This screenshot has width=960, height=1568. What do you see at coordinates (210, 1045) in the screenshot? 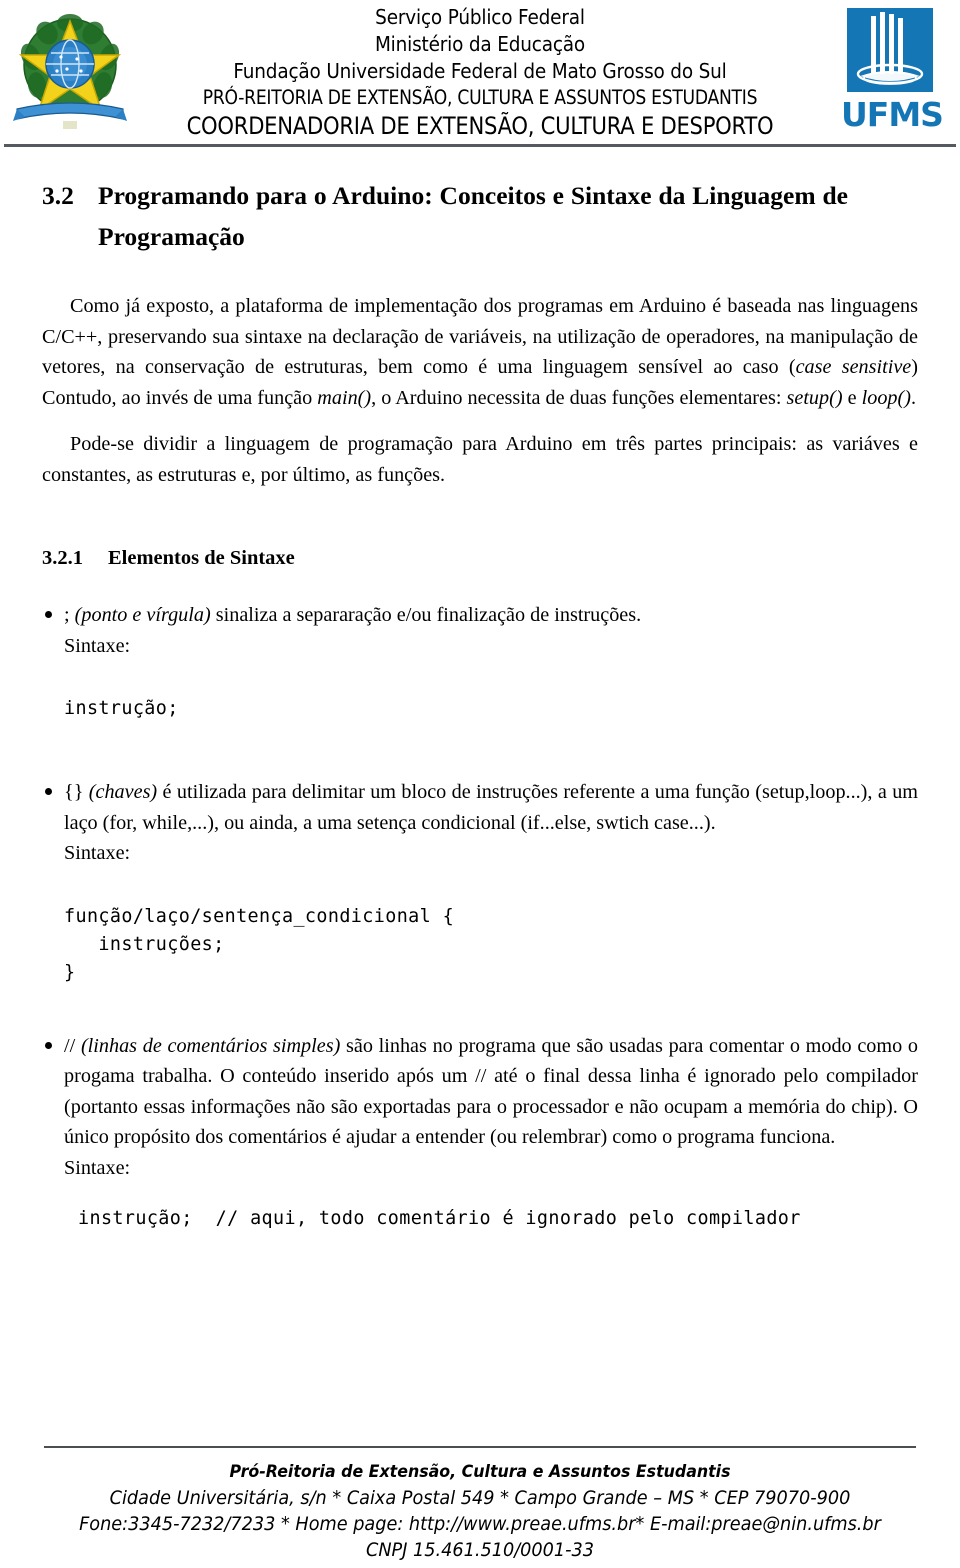
I see `bullet-3-italic: (linhas de comentários simples)` at bounding box center [210, 1045].